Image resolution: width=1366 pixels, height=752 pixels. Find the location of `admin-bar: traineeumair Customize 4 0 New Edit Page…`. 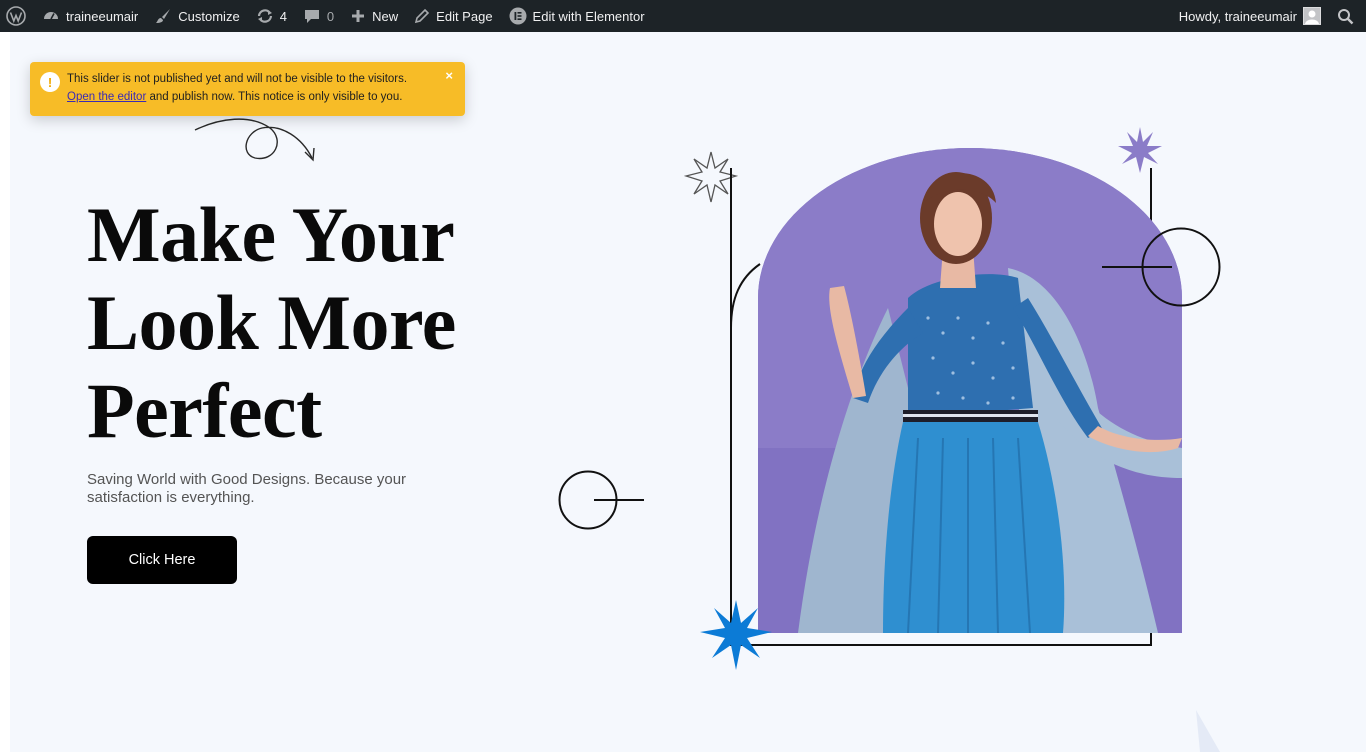

admin-bar: traineeumair Customize 4 0 New Edit Page… is located at coordinates (683, 16).